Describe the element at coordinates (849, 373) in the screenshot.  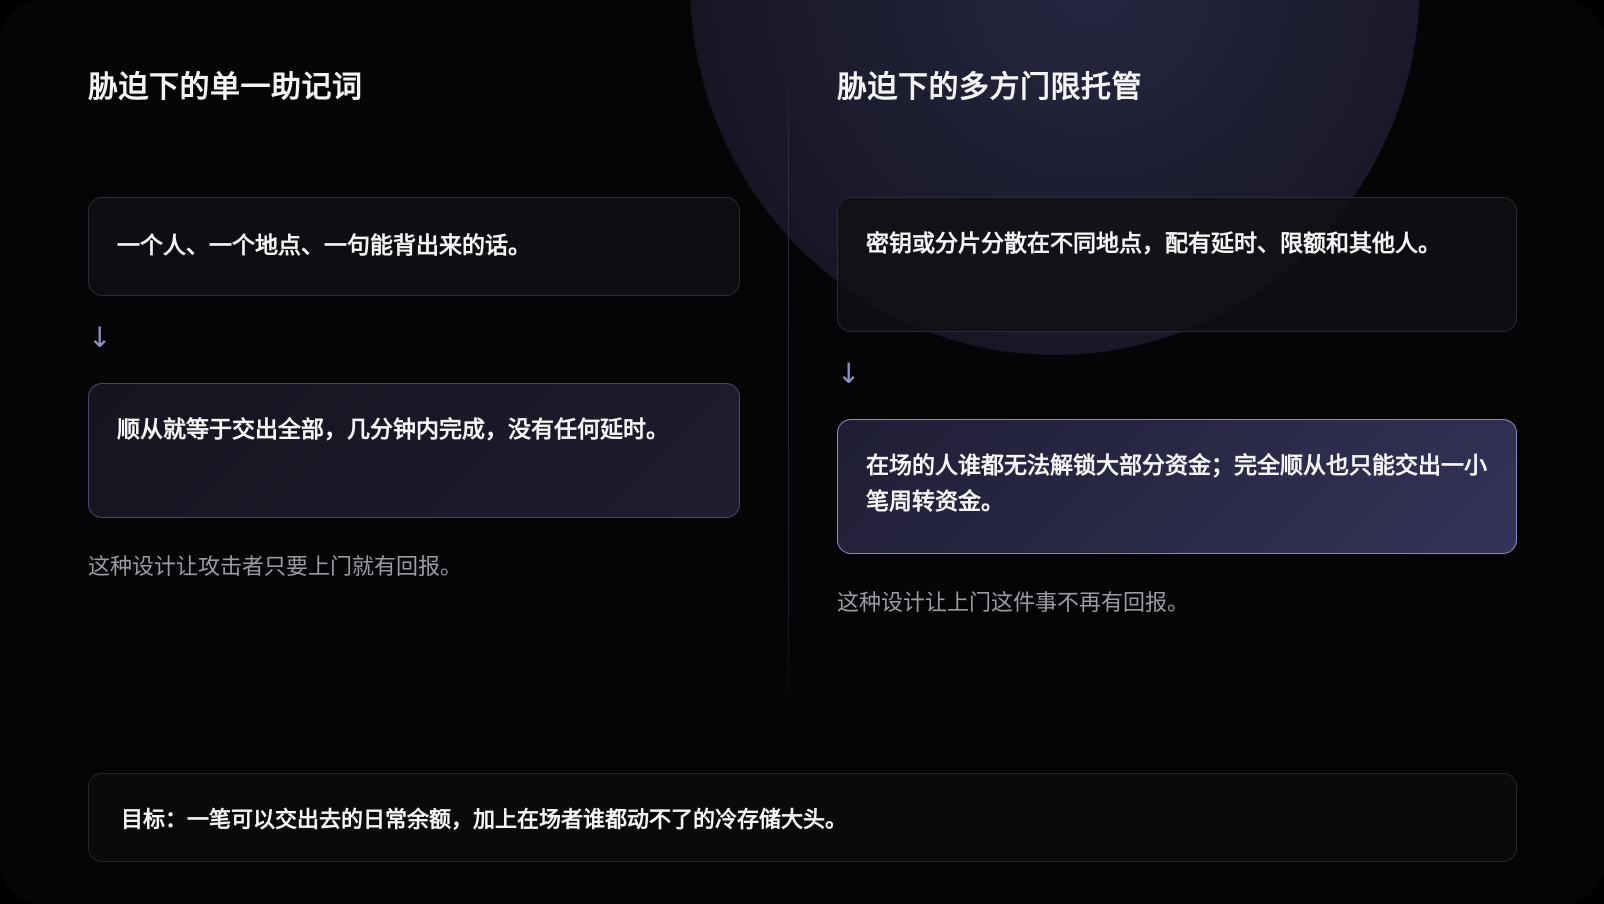
I see `right-down-arrow-icon: ↓` at that location.